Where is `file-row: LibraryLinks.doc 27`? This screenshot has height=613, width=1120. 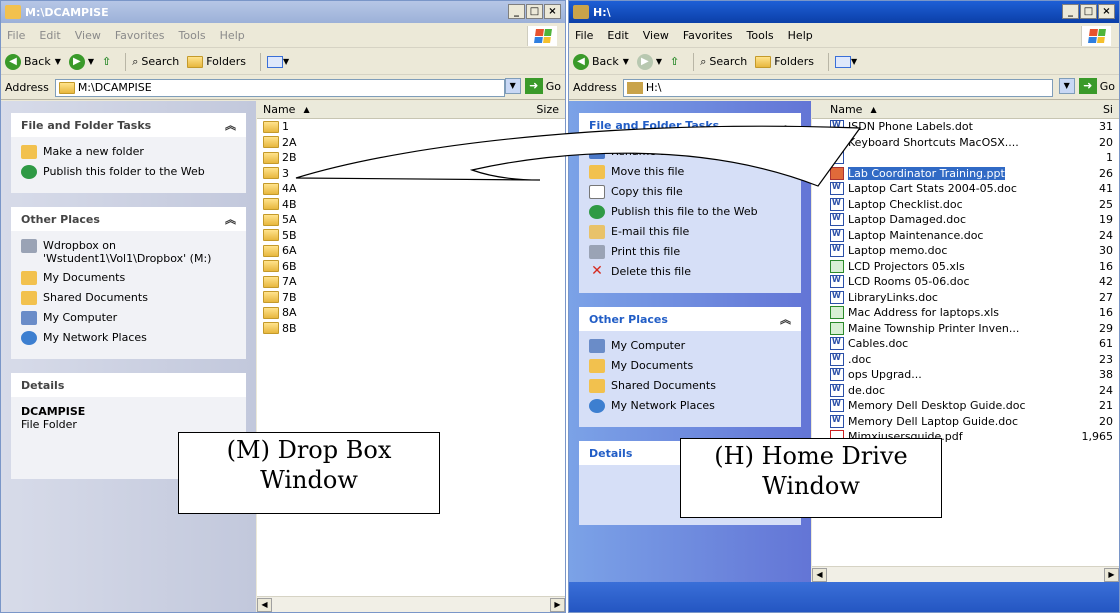 file-row: LibraryLinks.doc 27 is located at coordinates (971, 298).